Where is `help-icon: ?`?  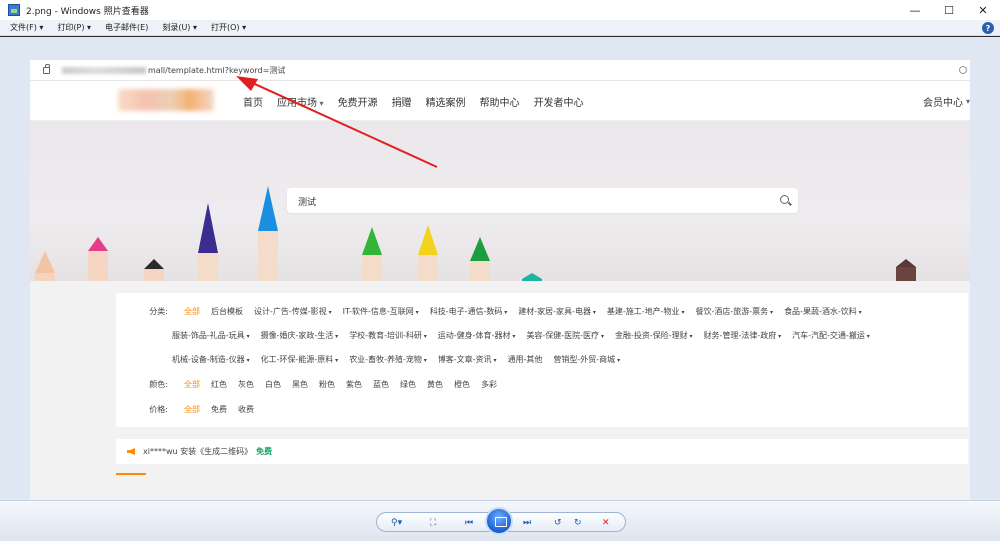 help-icon: ? is located at coordinates (988, 28).